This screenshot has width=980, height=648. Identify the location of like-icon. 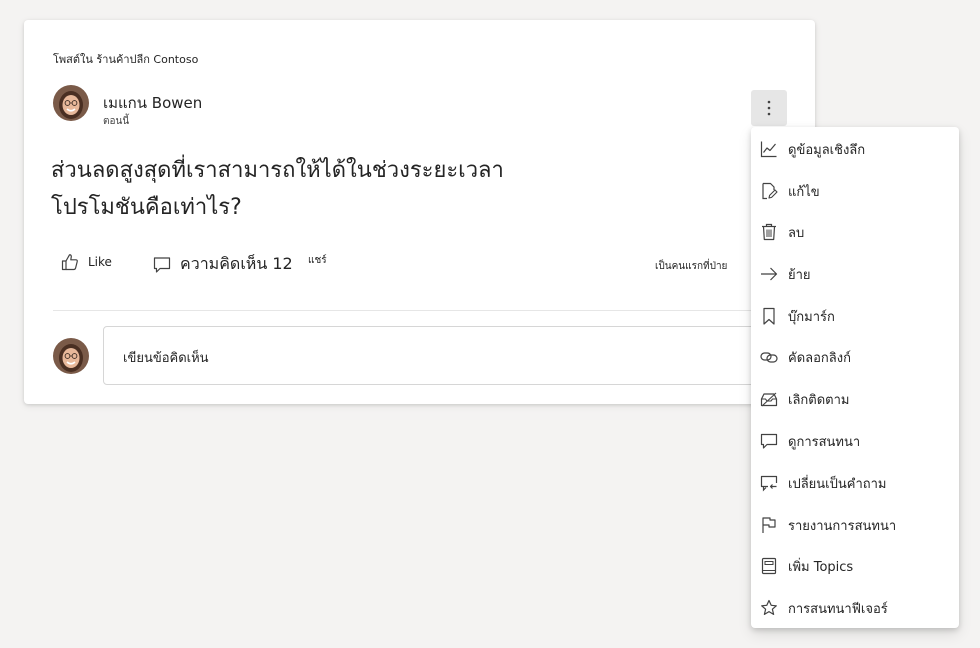
(69, 262).